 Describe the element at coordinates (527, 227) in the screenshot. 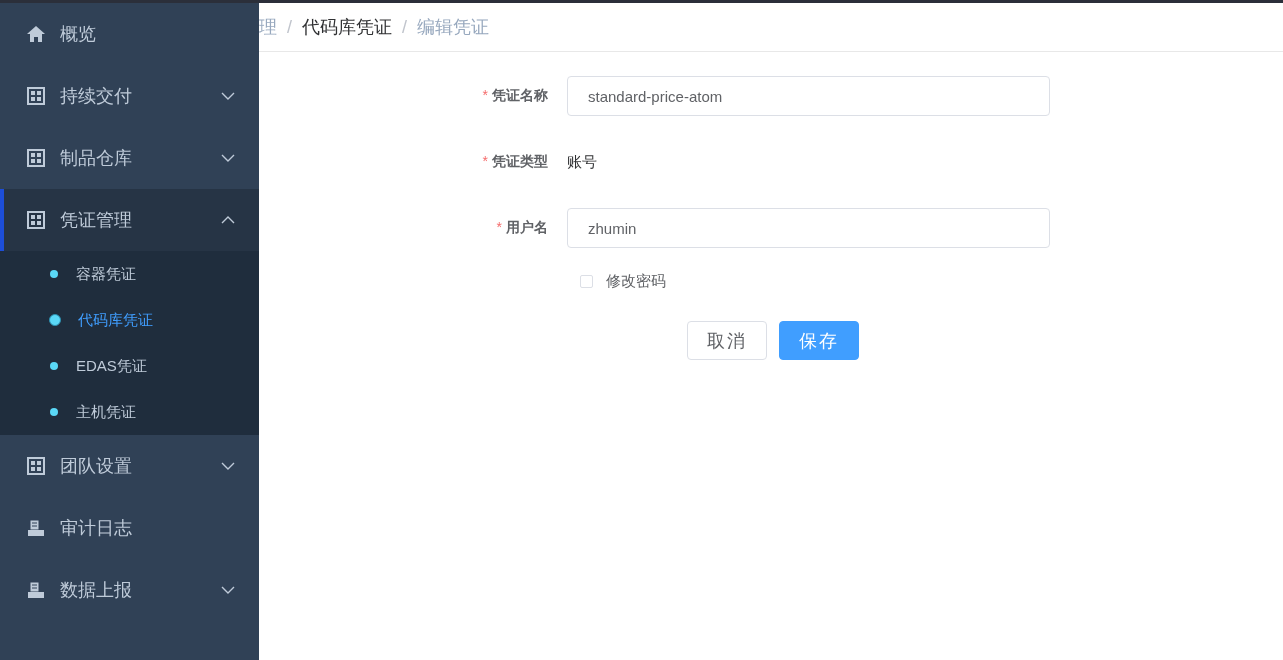

I see `field-label: 用户名` at that location.